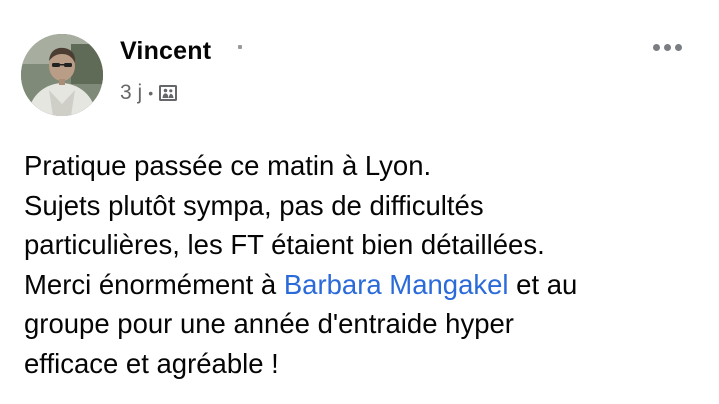 The width and height of the screenshot is (719, 404). What do you see at coordinates (656, 47) in the screenshot?
I see `more-options-icon` at bounding box center [656, 47].